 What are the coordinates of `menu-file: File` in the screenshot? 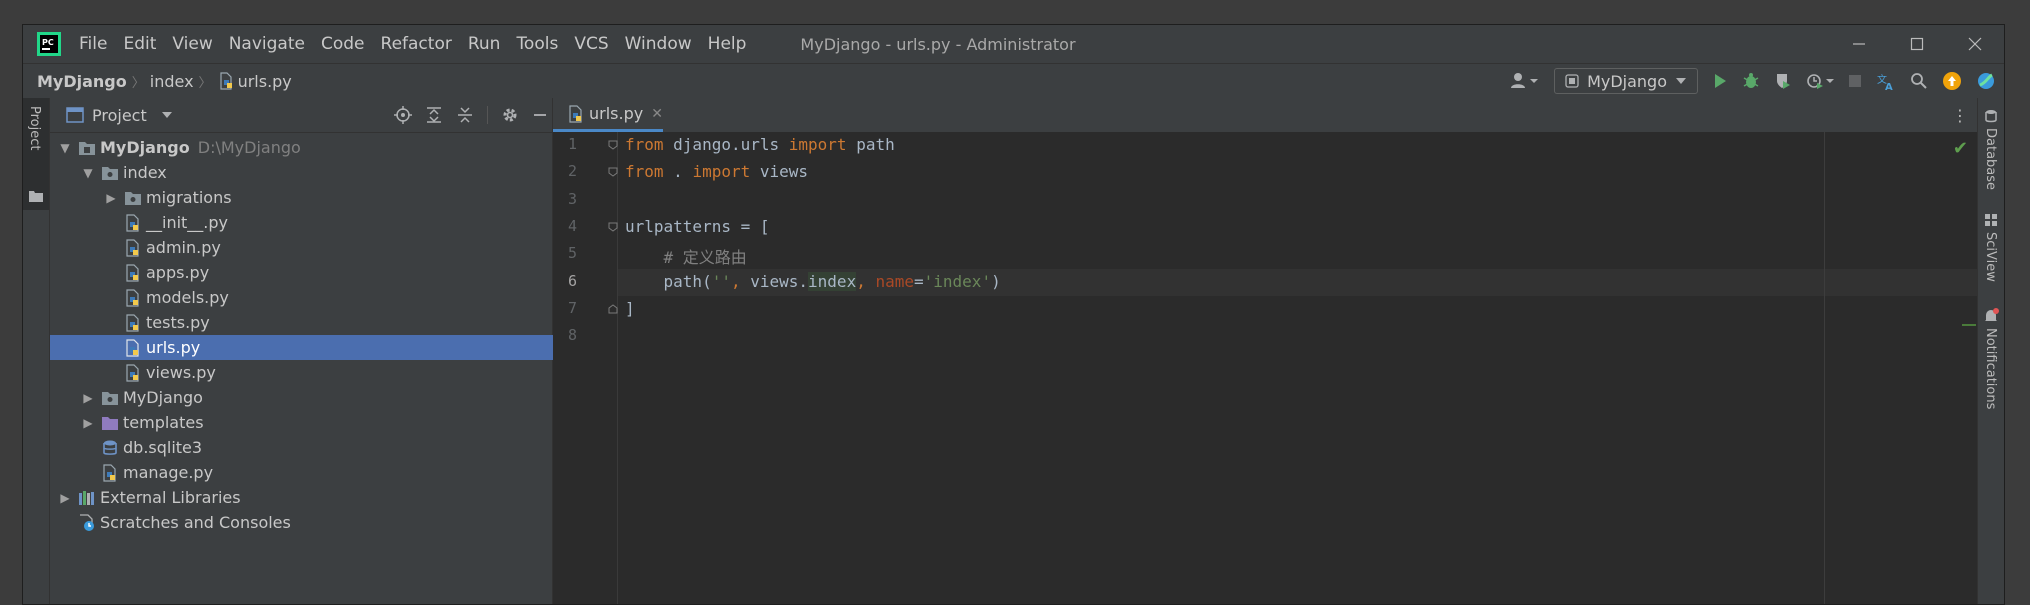 It's located at (93, 44).